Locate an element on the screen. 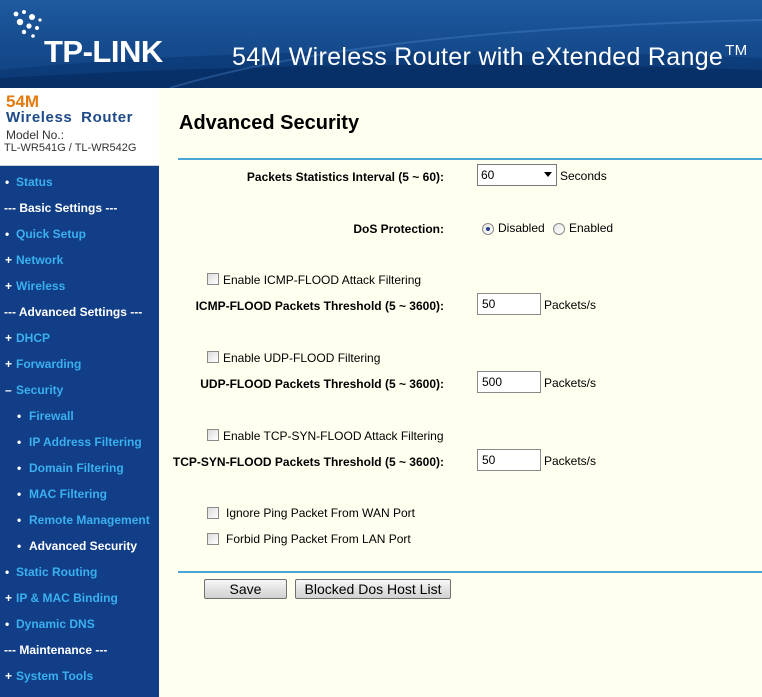 The height and width of the screenshot is (697, 762). udp-threshold-label: UDP-FLOOD Packets Threshold (5 ~ 3600): is located at coordinates (322, 384).